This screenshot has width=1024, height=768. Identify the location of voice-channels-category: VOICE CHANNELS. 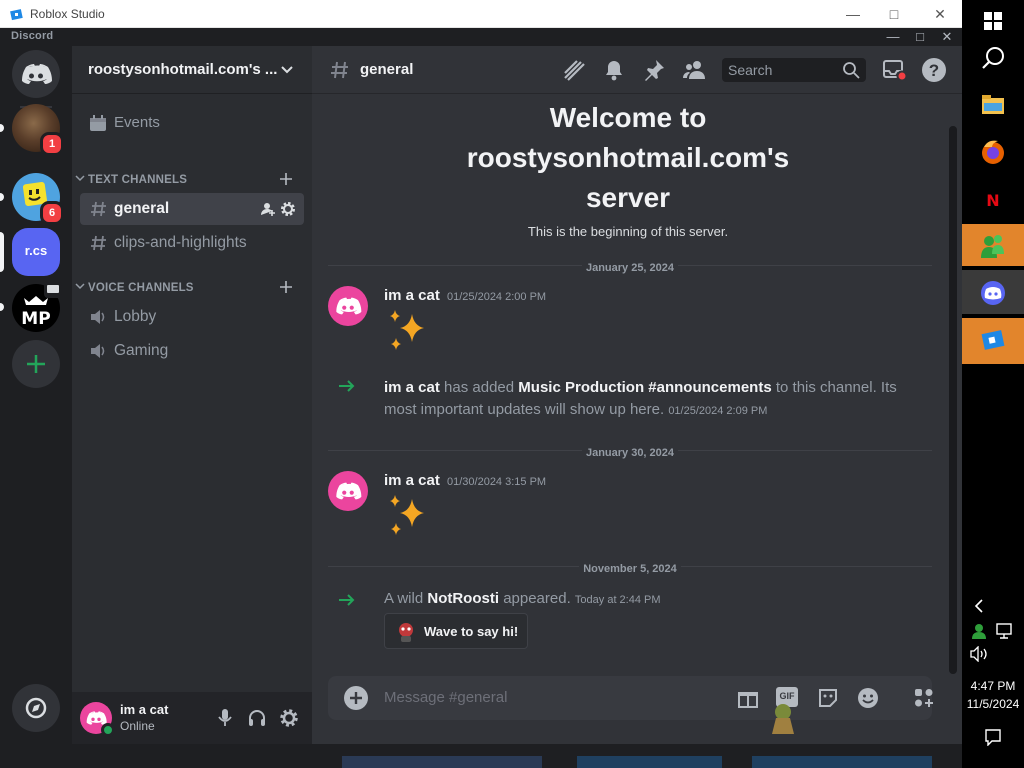
(141, 288).